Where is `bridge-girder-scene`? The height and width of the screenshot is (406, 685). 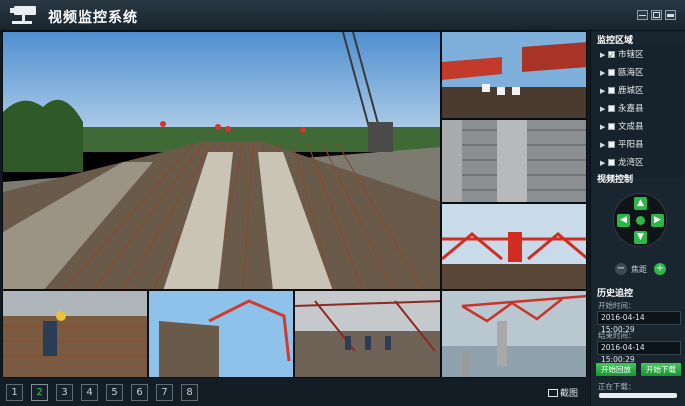
bridge-girder-scene is located at coordinates (514, 75).